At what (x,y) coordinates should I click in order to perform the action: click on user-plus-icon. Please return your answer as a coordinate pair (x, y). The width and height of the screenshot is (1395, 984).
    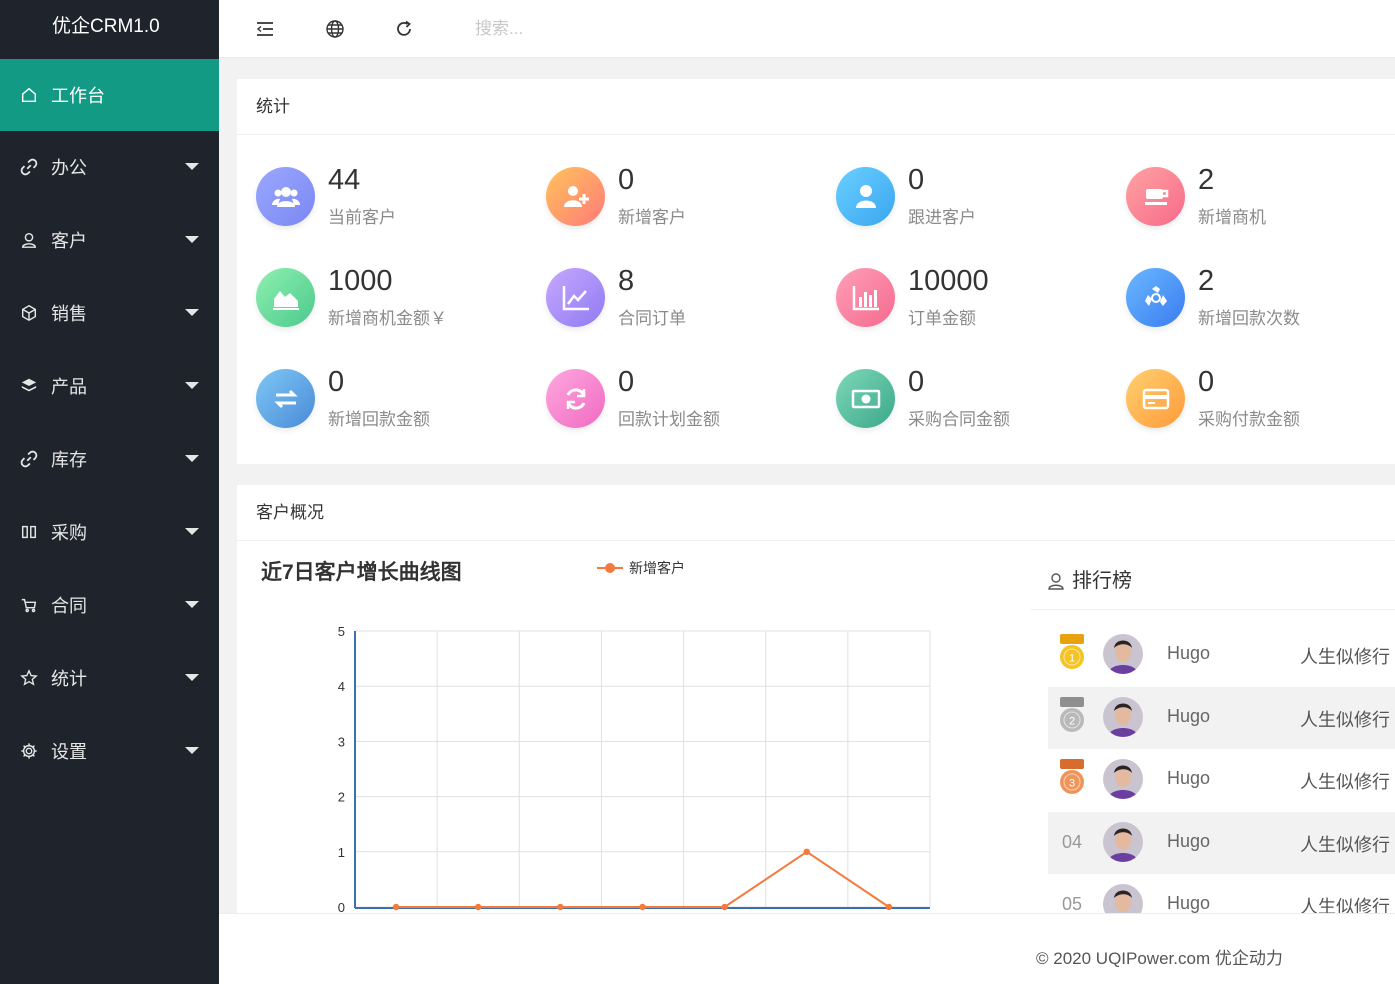
    Looking at the image, I should click on (575, 196).